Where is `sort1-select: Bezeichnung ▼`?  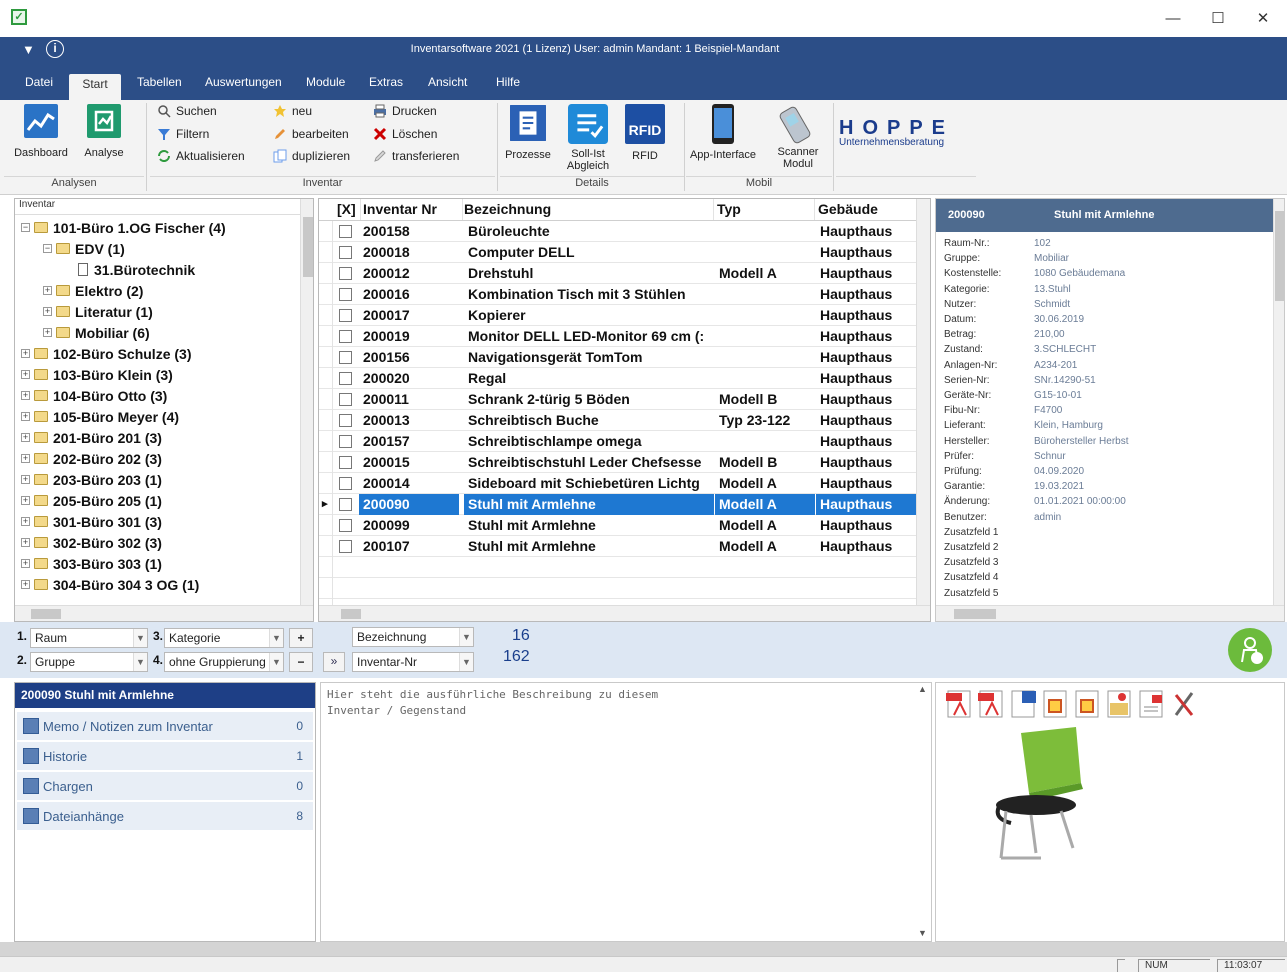 sort1-select: Bezeichnung ▼ is located at coordinates (413, 637).